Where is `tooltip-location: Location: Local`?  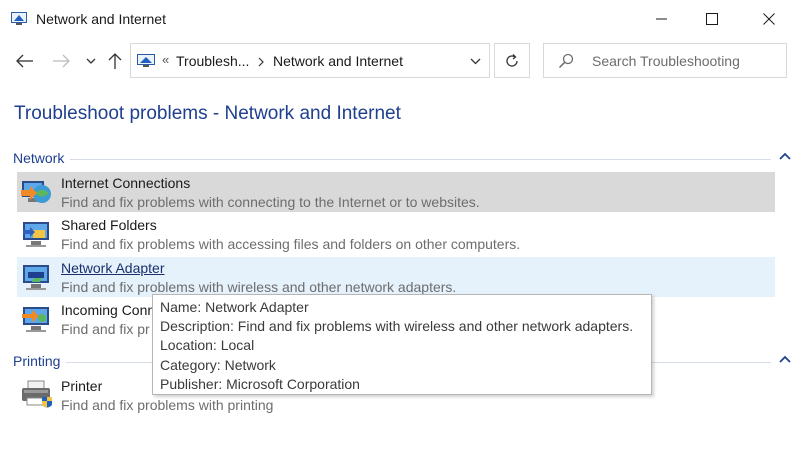
tooltip-location: Location: Local is located at coordinates (207, 345).